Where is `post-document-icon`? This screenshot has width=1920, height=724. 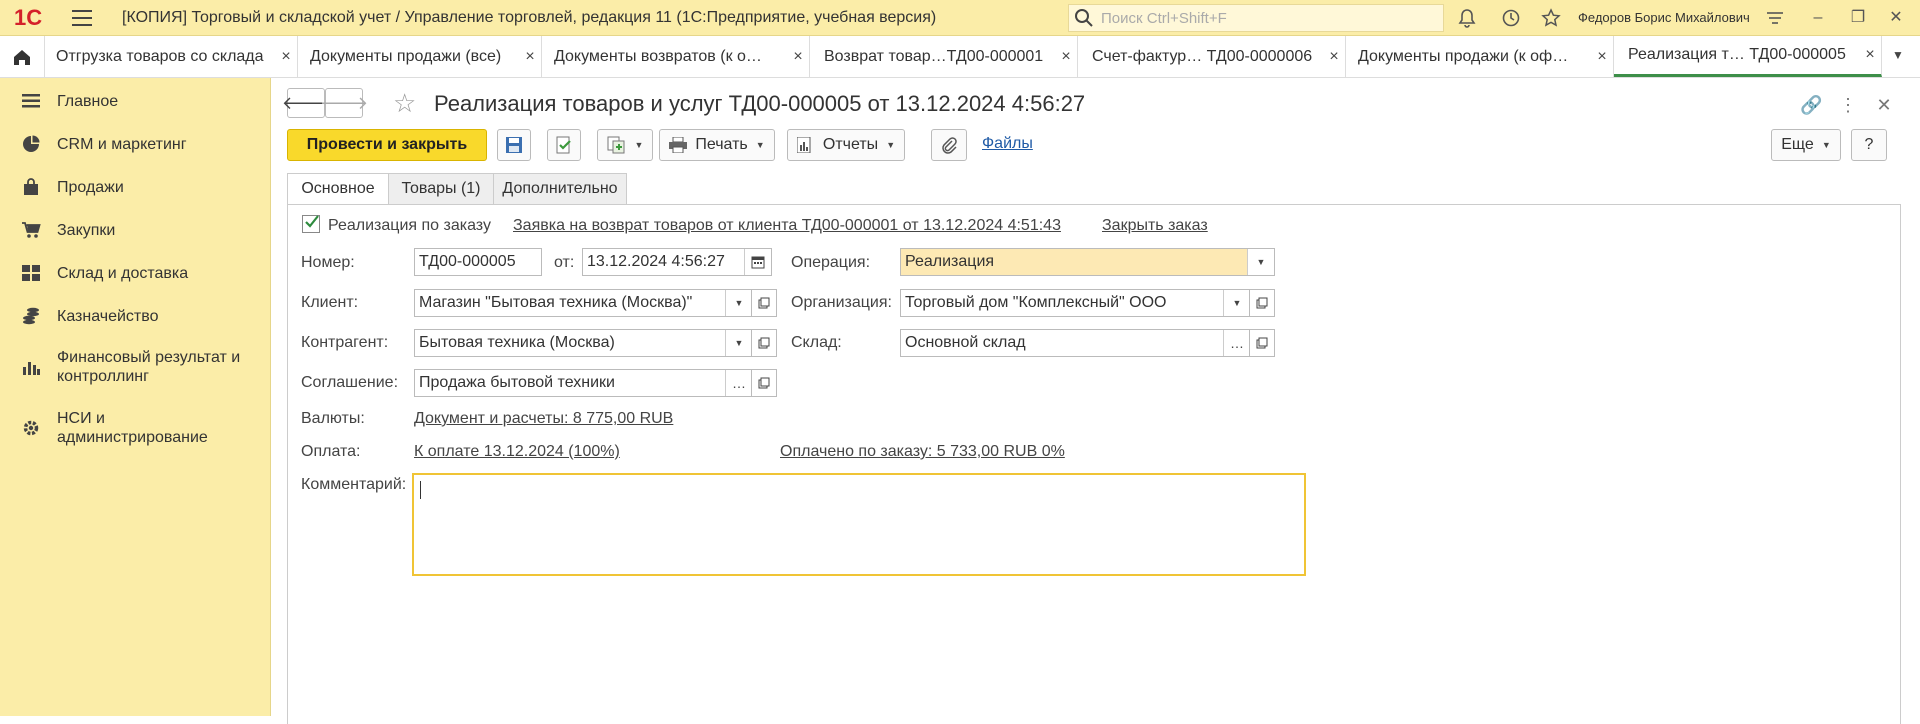
post-document-icon is located at coordinates (563, 145).